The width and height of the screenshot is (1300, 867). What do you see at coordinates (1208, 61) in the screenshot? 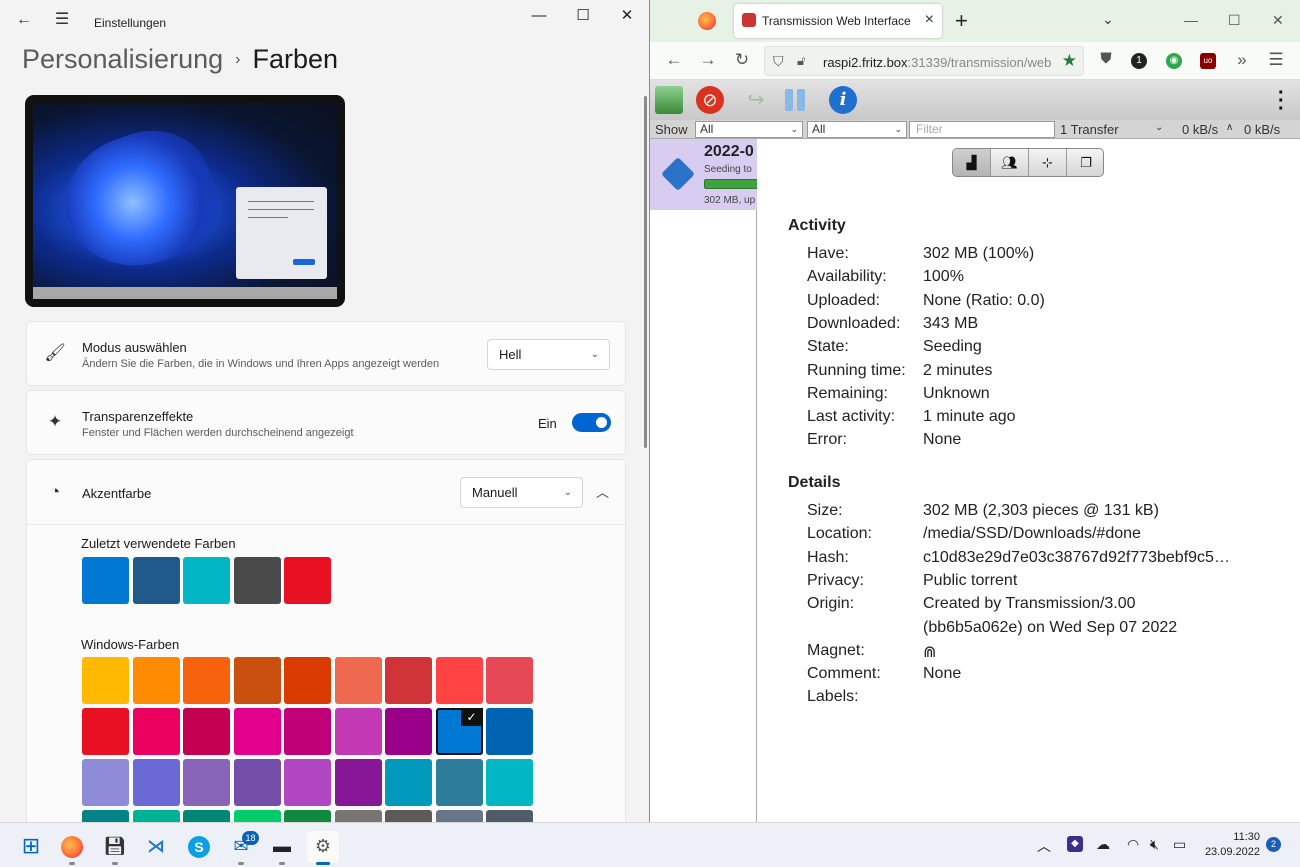
I see `ublock-origin-icon: uo` at bounding box center [1208, 61].